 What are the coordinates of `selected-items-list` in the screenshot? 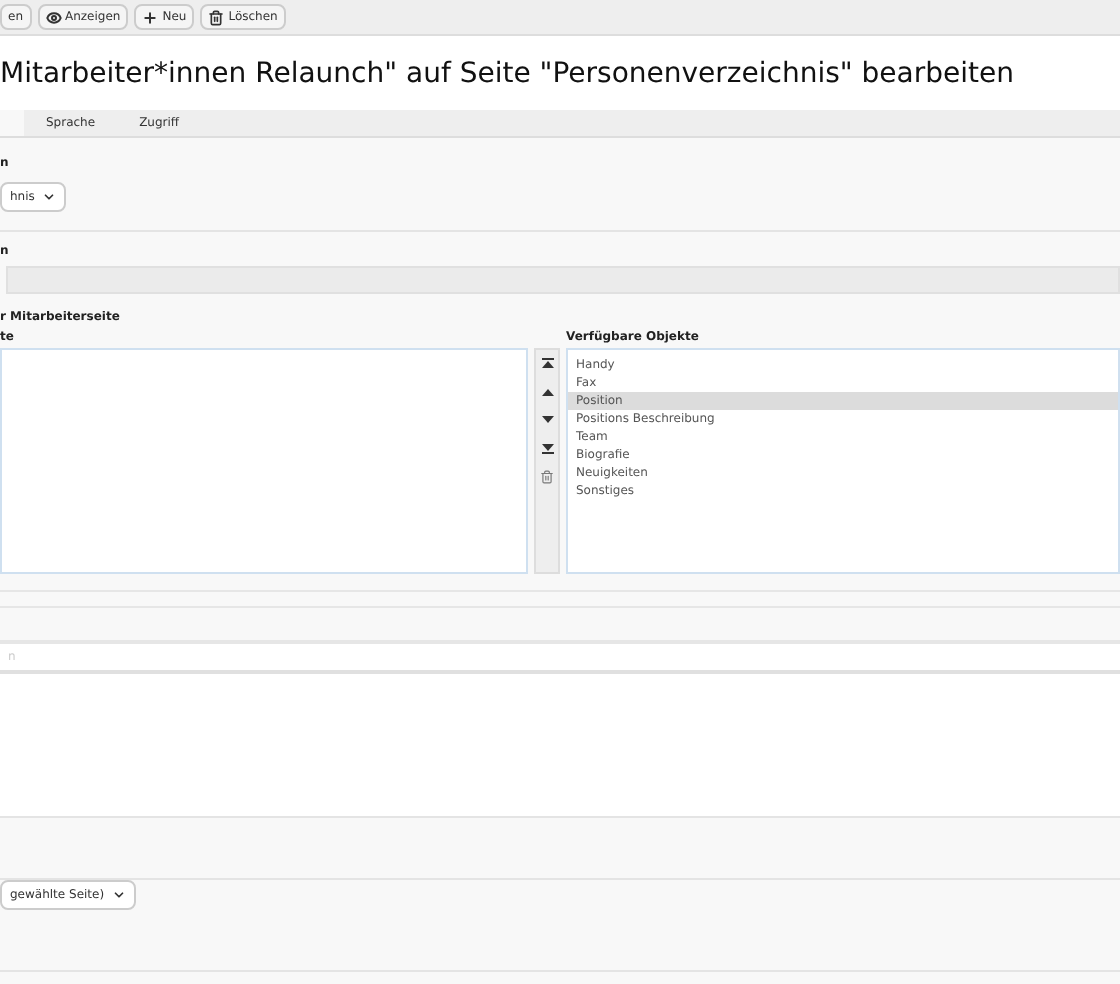 It's located at (264, 461).